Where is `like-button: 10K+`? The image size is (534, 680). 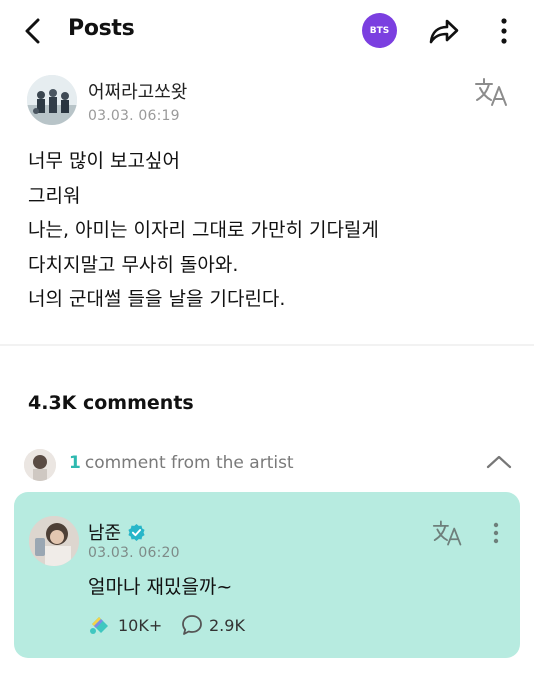 like-button: 10K+ is located at coordinates (125, 625).